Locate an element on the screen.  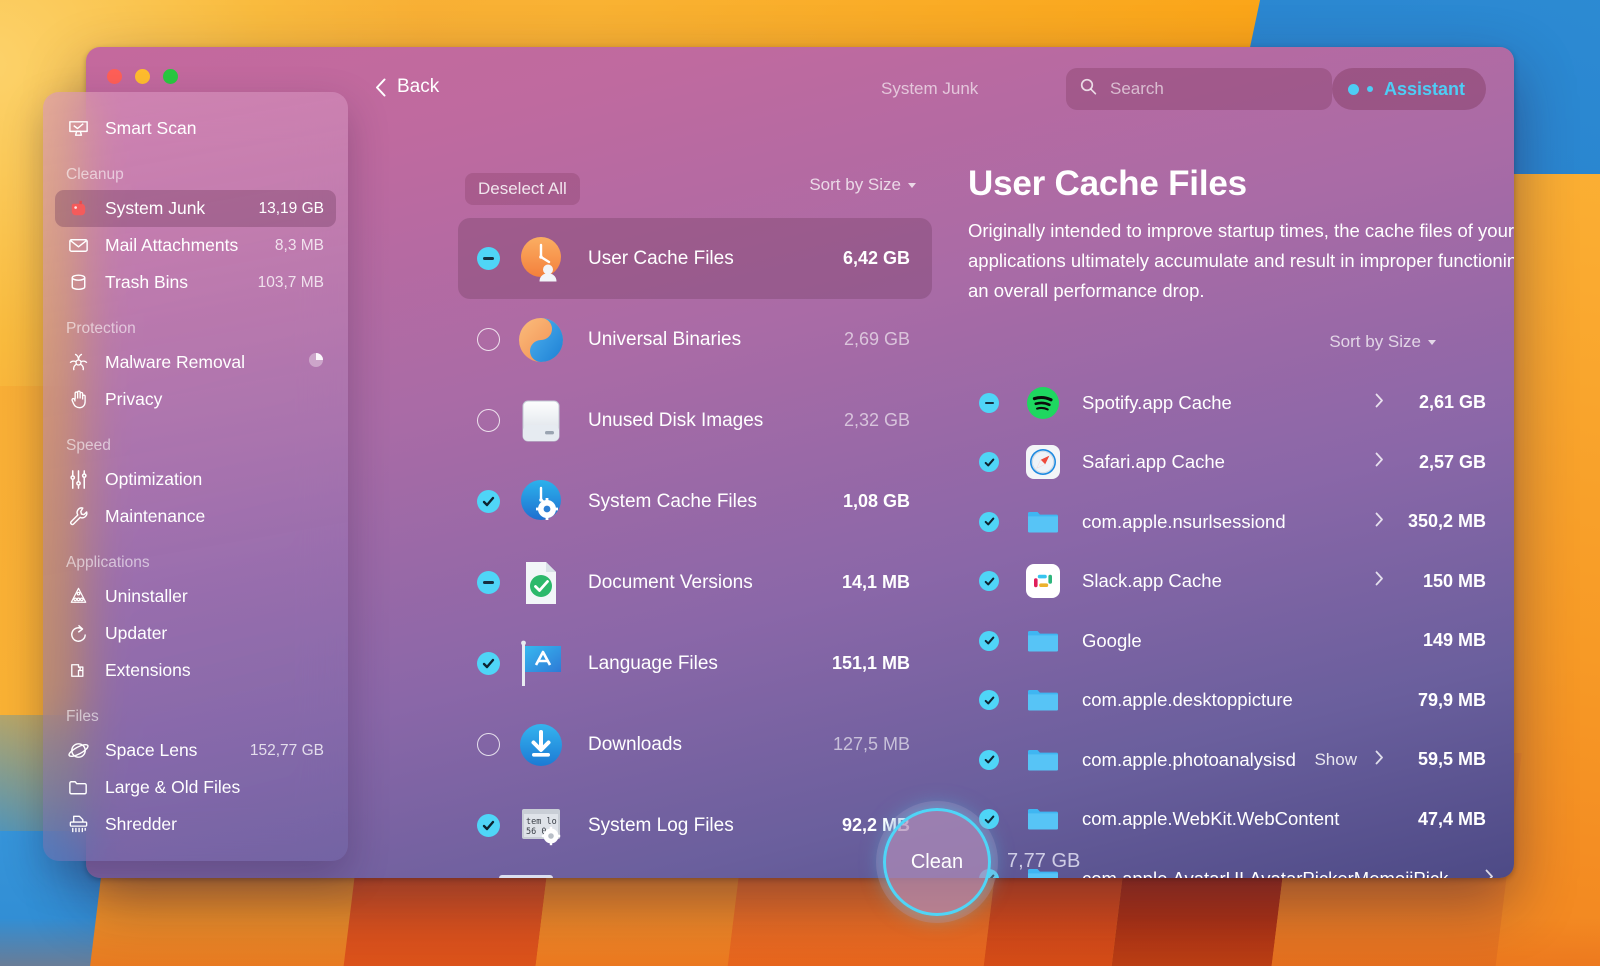
clean-total-size: 7,77 GB is located at coordinates (1044, 861).